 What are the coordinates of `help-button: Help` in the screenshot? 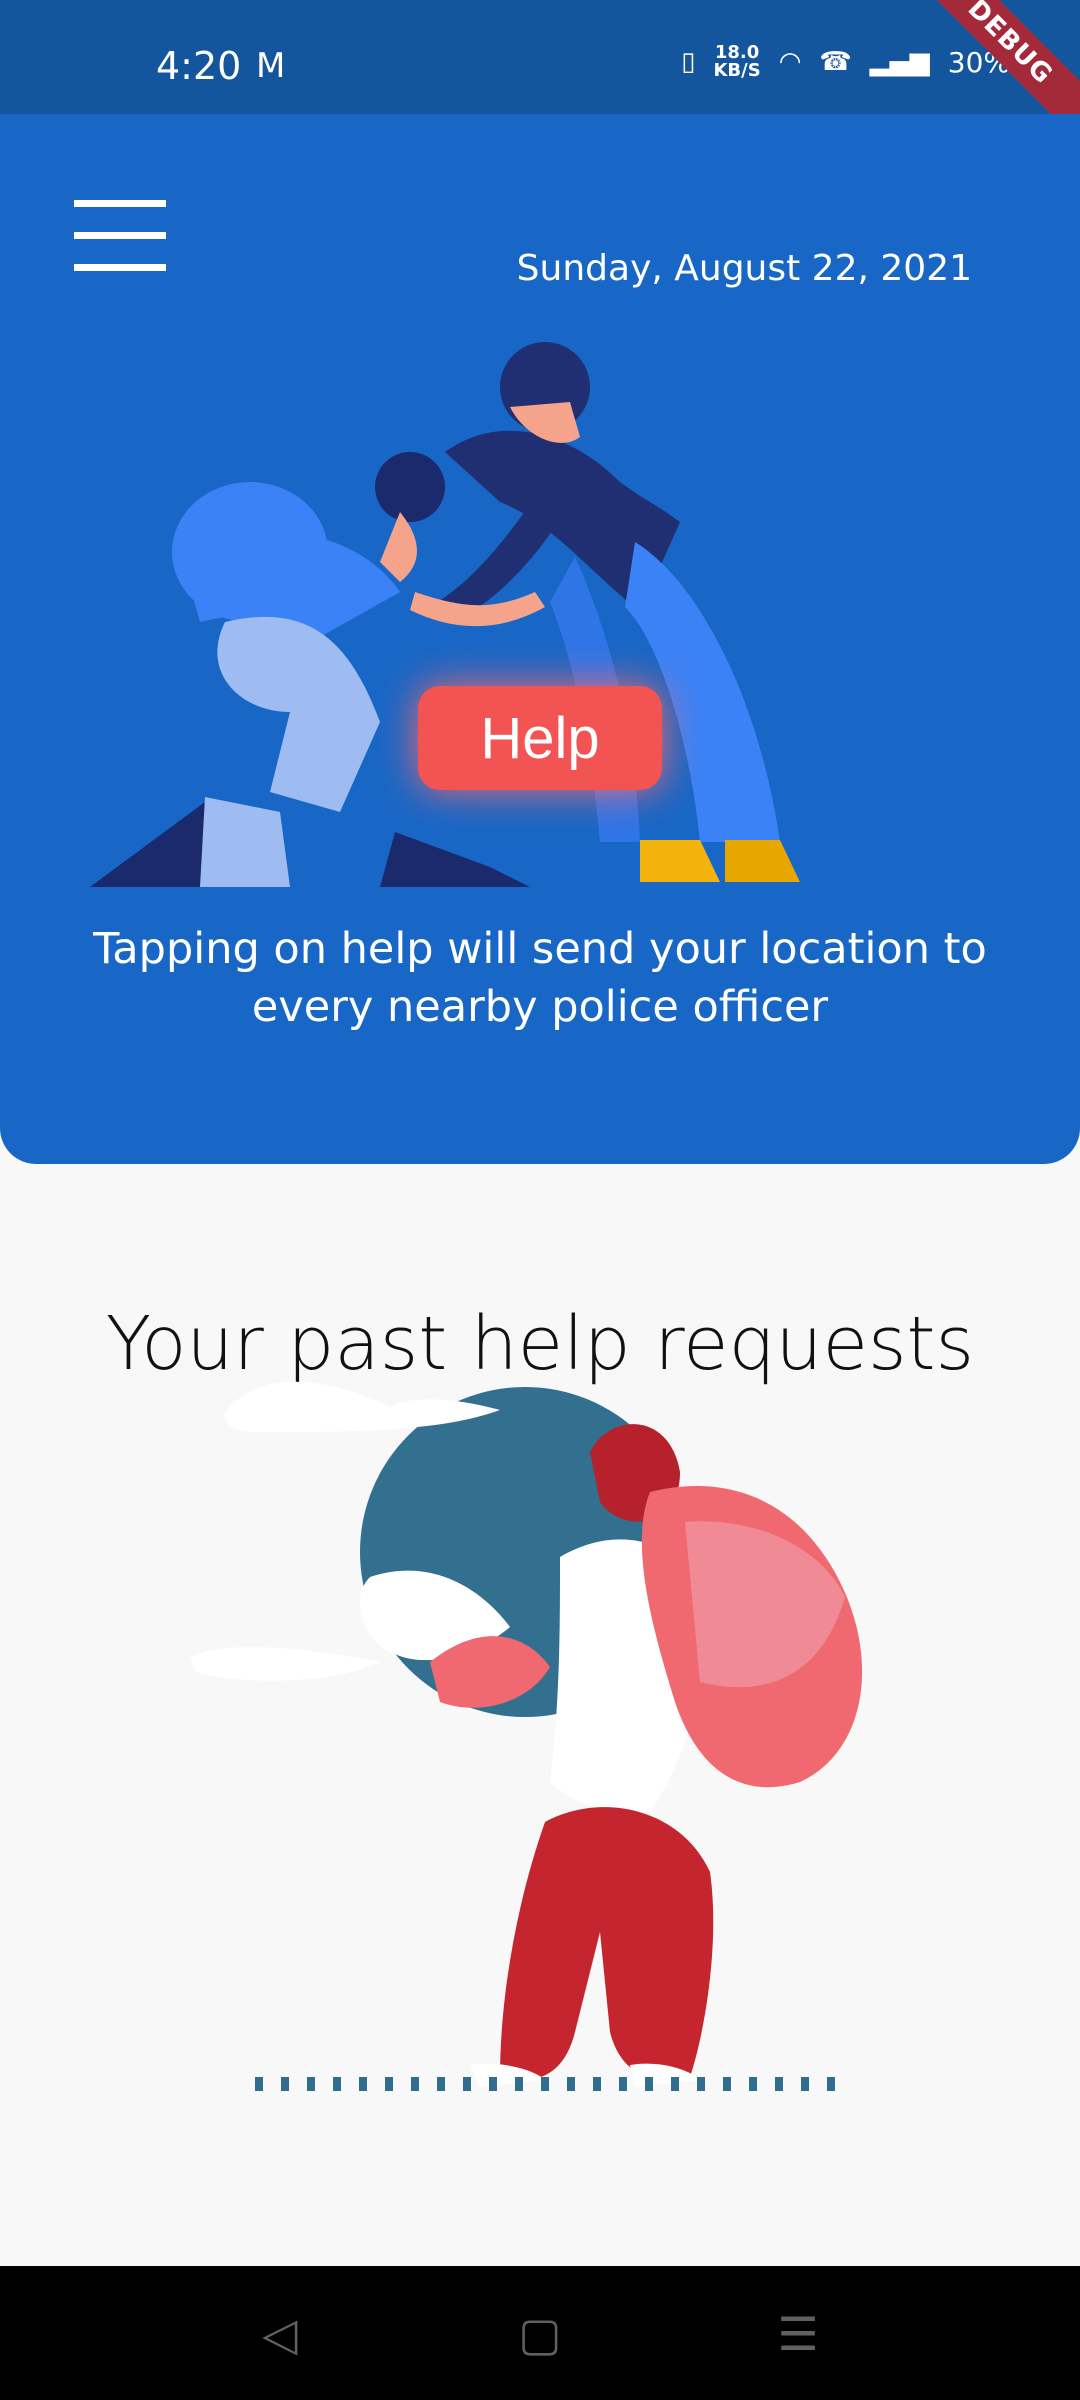 It's located at (540, 738).